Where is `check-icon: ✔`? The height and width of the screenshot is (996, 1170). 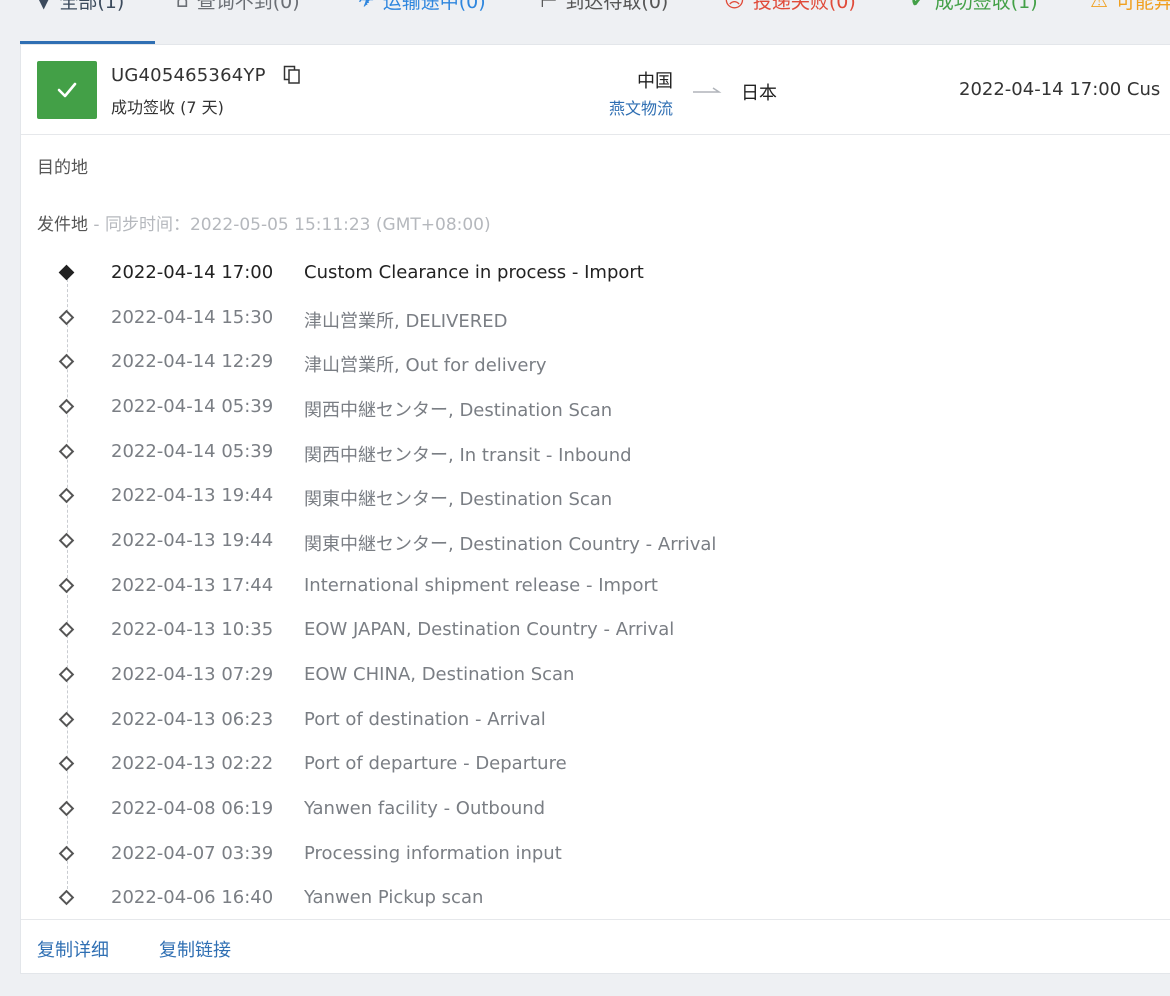
check-icon: ✔ is located at coordinates (918, 6).